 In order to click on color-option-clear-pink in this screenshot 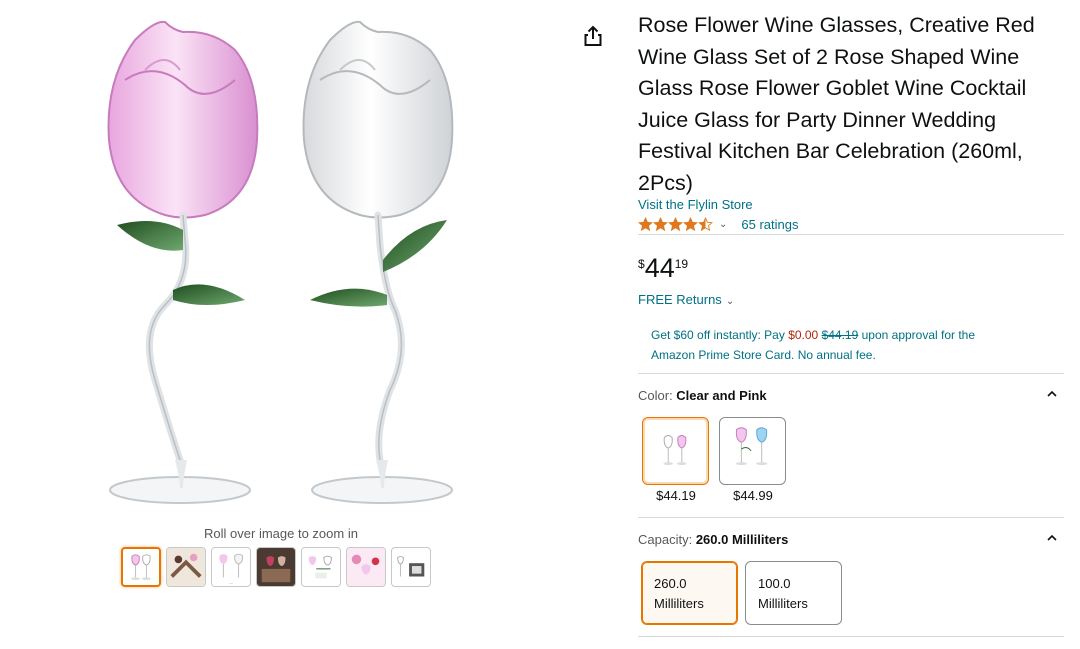, I will do `click(675, 451)`.